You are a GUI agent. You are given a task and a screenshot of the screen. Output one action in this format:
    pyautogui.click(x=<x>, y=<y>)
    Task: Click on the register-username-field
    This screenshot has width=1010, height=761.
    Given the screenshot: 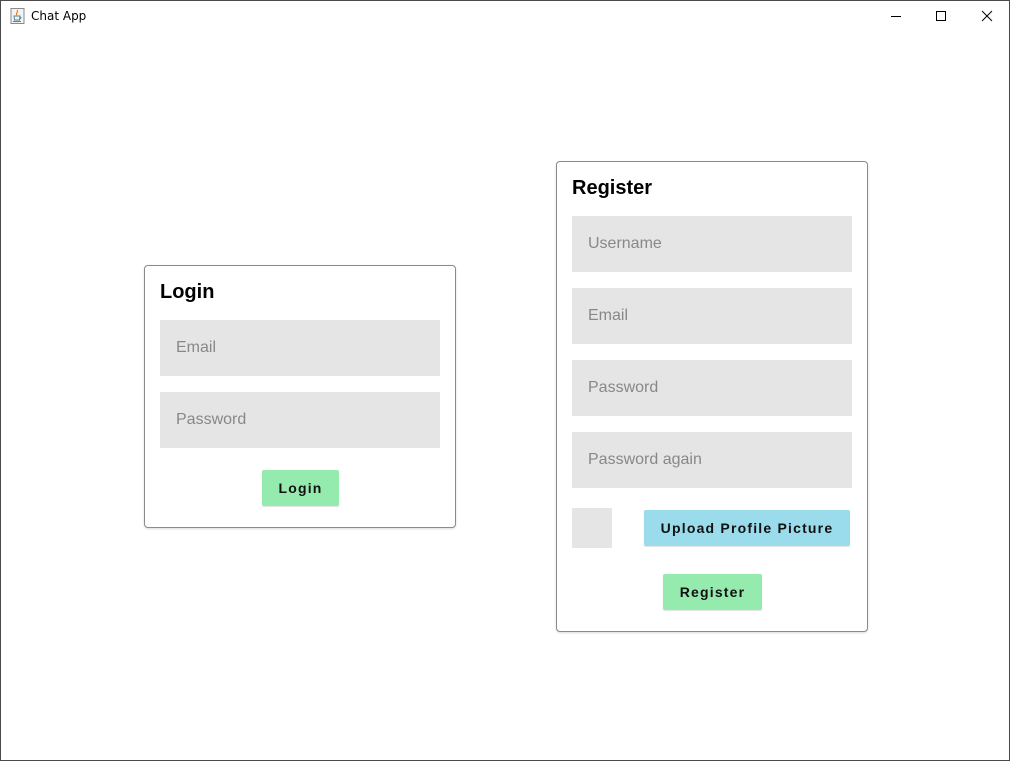 What is the action you would take?
    pyautogui.click(x=712, y=244)
    